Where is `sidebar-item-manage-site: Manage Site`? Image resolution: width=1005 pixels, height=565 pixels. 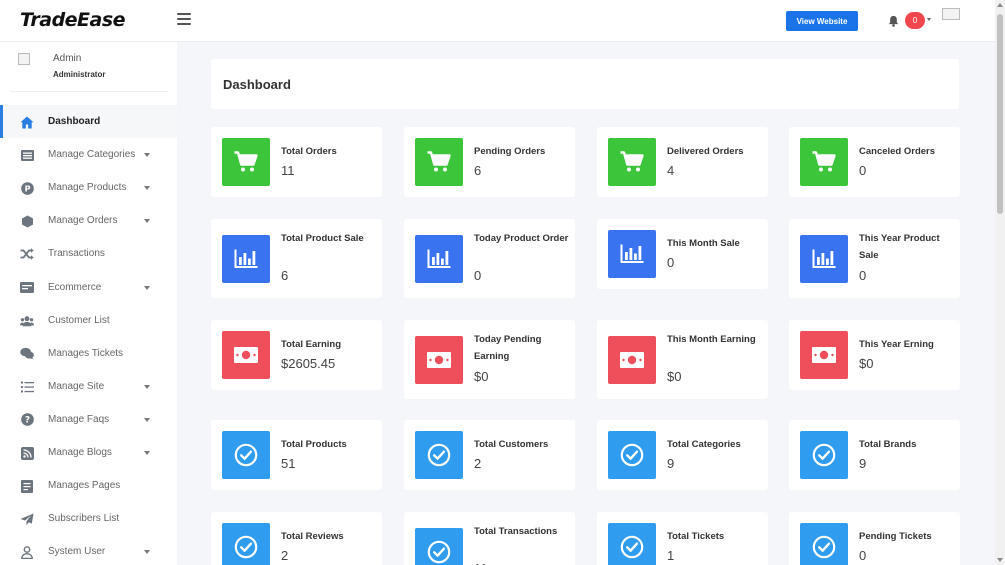
sidebar-item-manage-site: Manage Site is located at coordinates (88, 386).